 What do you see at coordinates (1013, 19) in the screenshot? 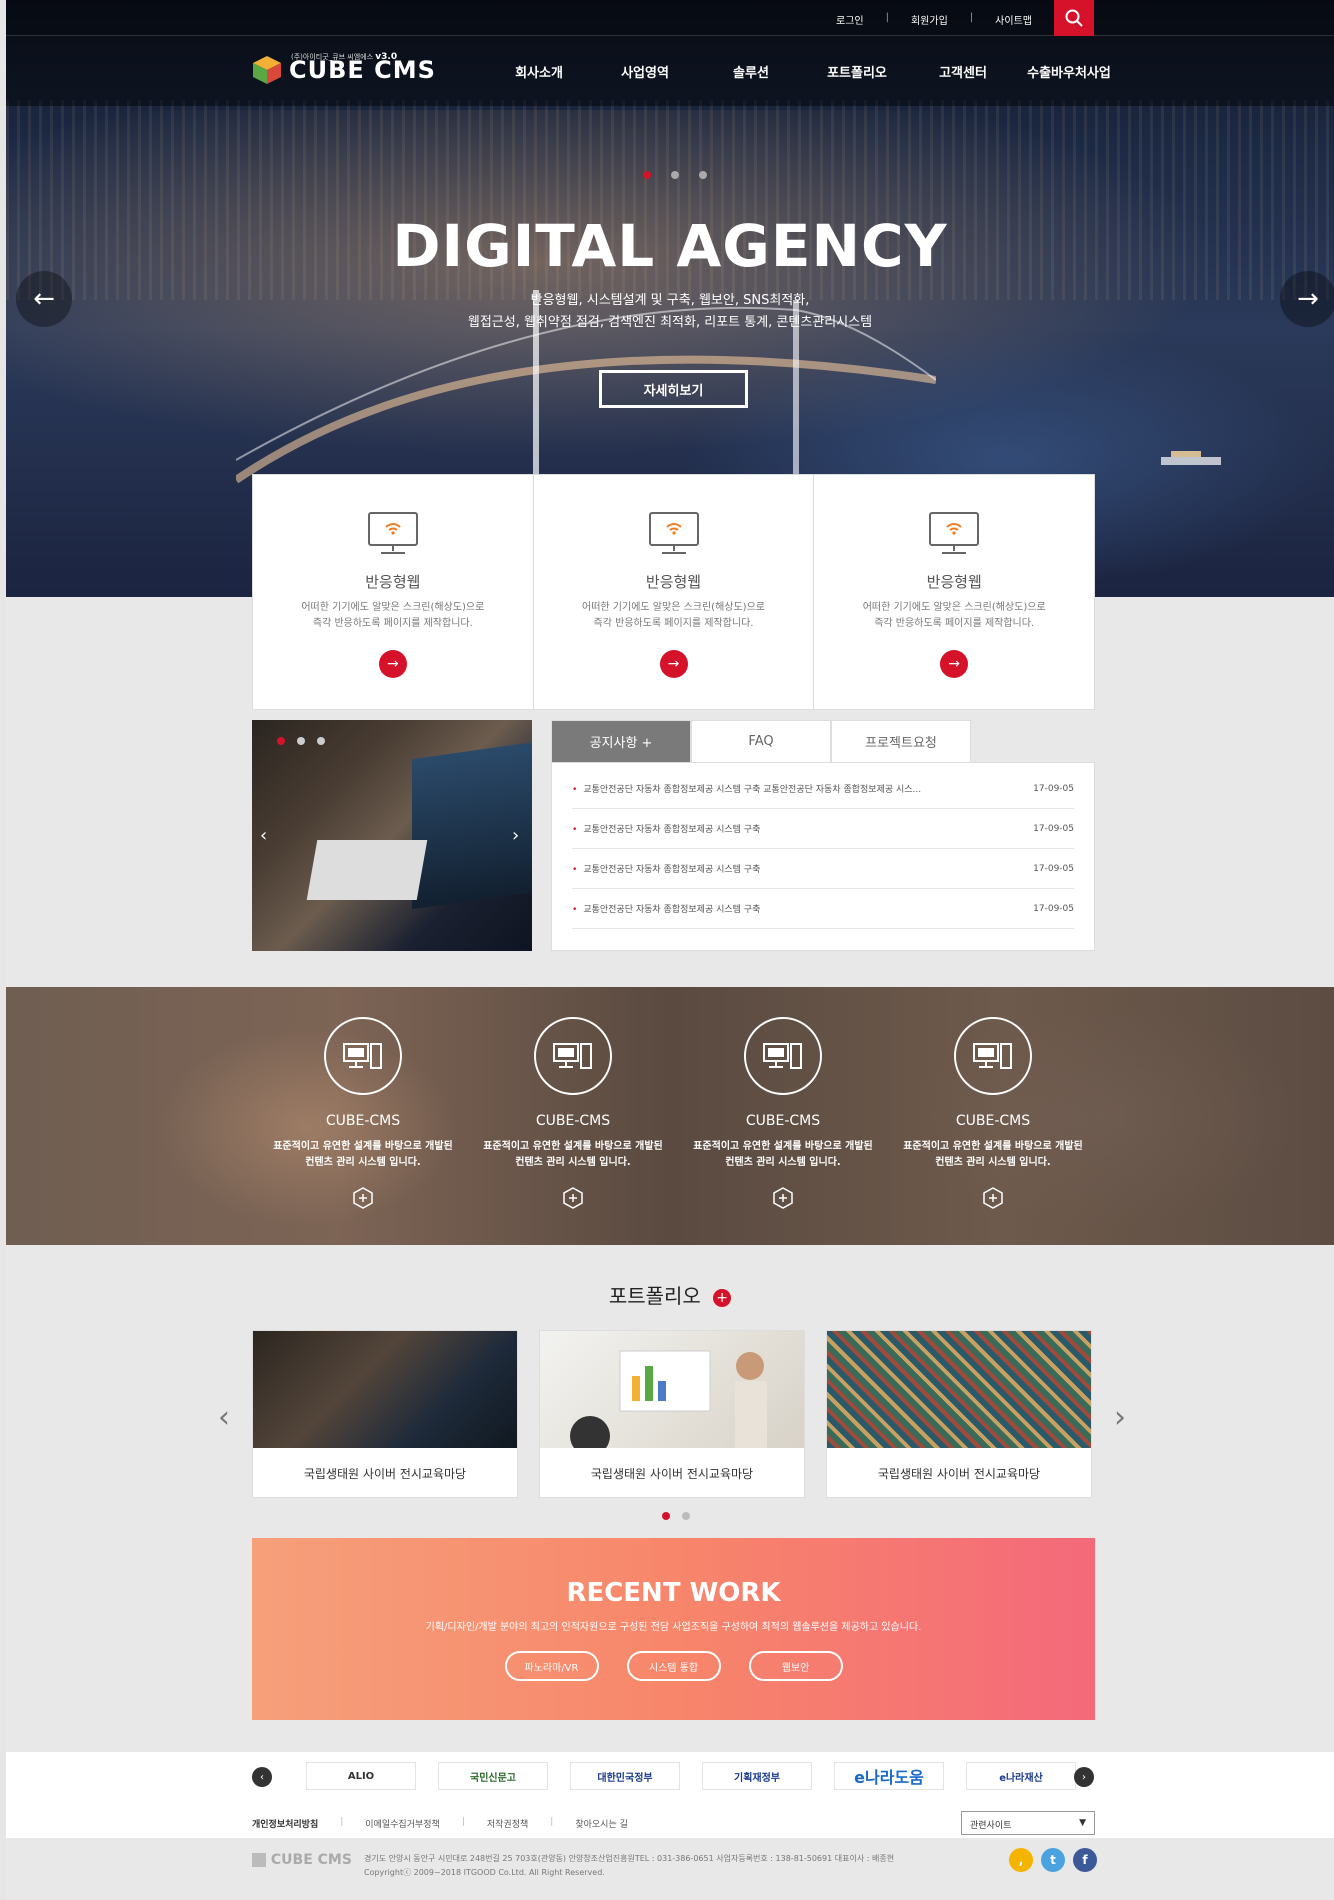
I see `sitemap-link: 사이트맵` at bounding box center [1013, 19].